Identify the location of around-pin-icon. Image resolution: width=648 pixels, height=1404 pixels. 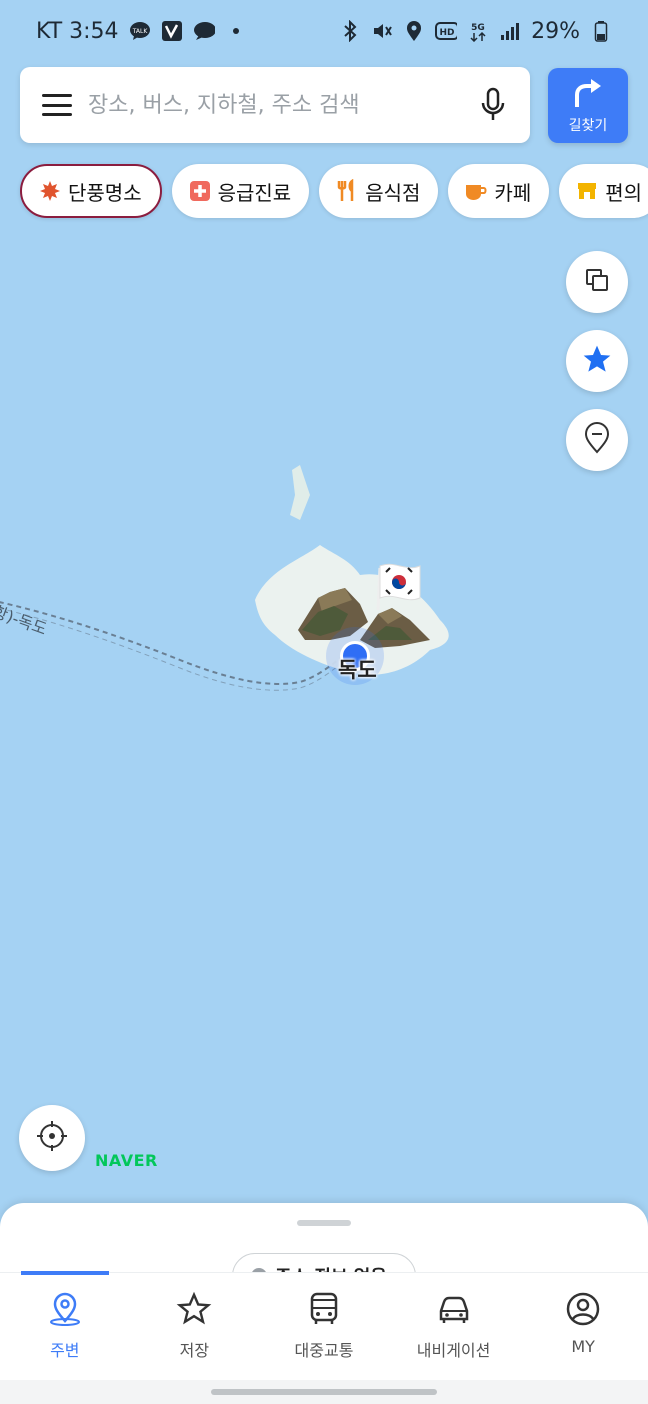
(65, 1311).